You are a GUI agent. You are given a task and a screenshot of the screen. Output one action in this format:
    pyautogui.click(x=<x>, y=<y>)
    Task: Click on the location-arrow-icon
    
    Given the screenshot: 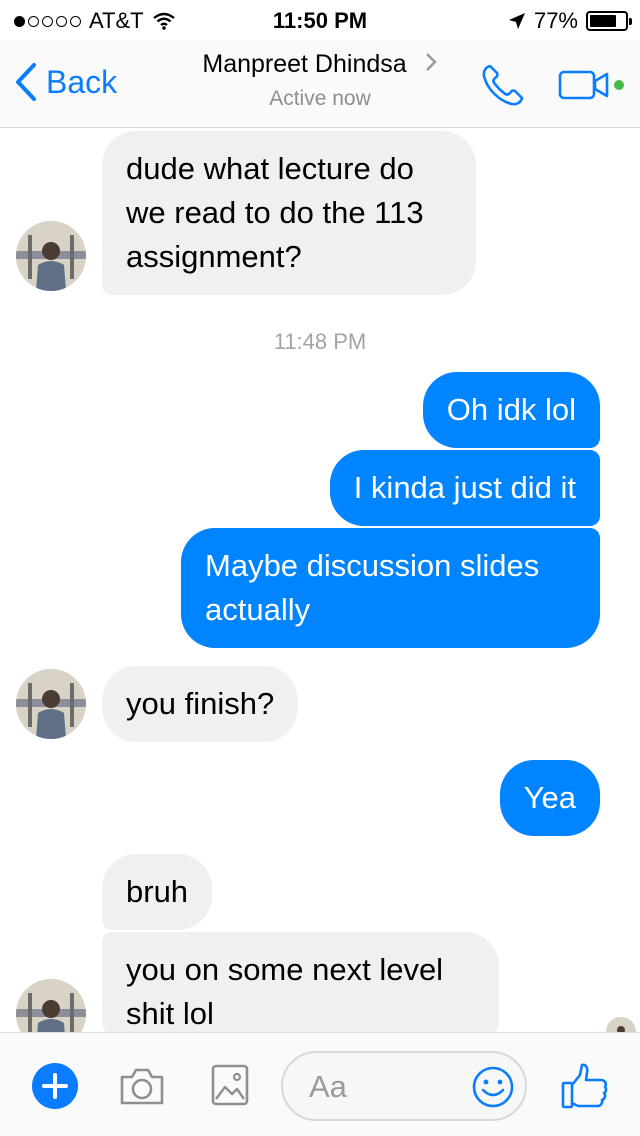 What is the action you would take?
    pyautogui.click(x=516, y=21)
    